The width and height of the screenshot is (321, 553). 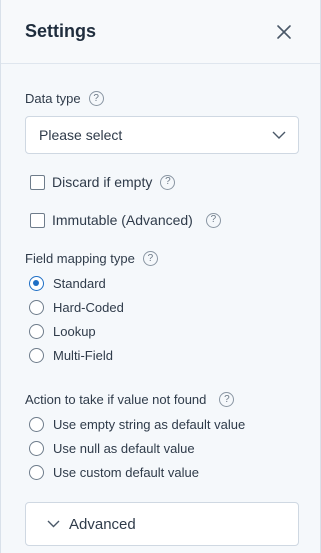 I want to click on data-type-label-row: Data type ?, so click(x=161, y=85).